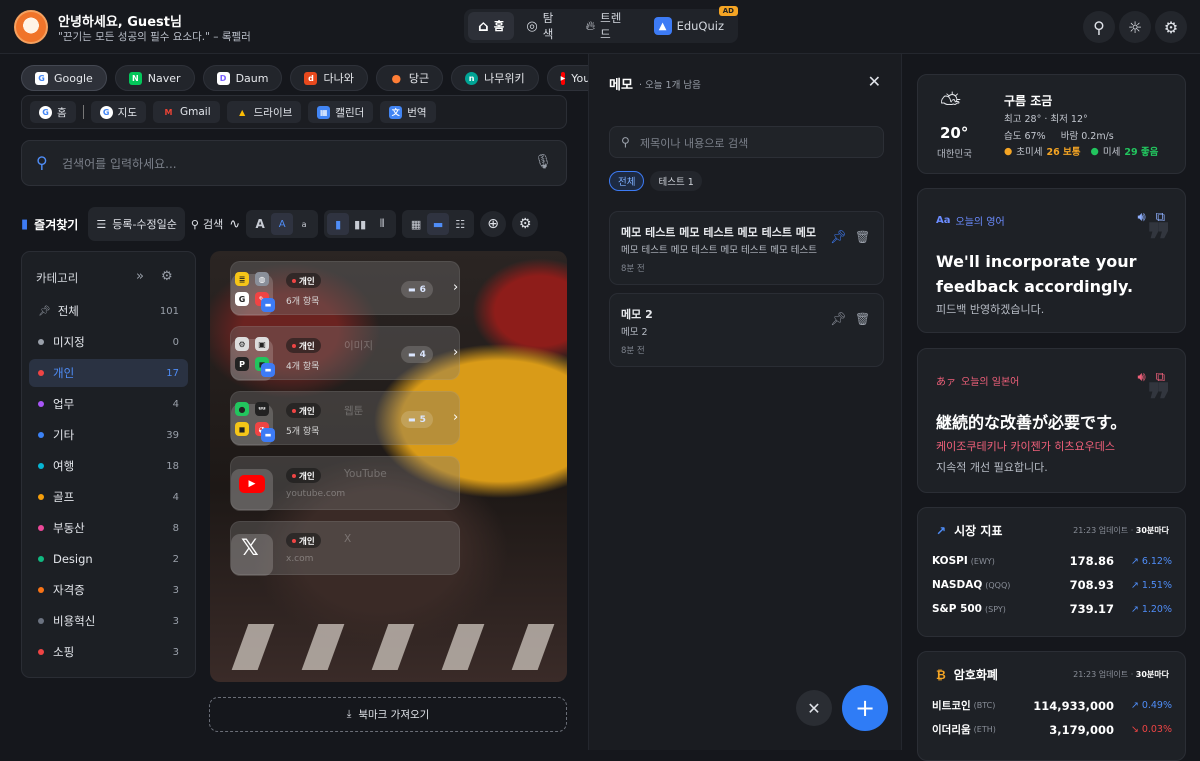 This screenshot has width=1200, height=761. I want to click on category-item: 기타 39, so click(108, 435).